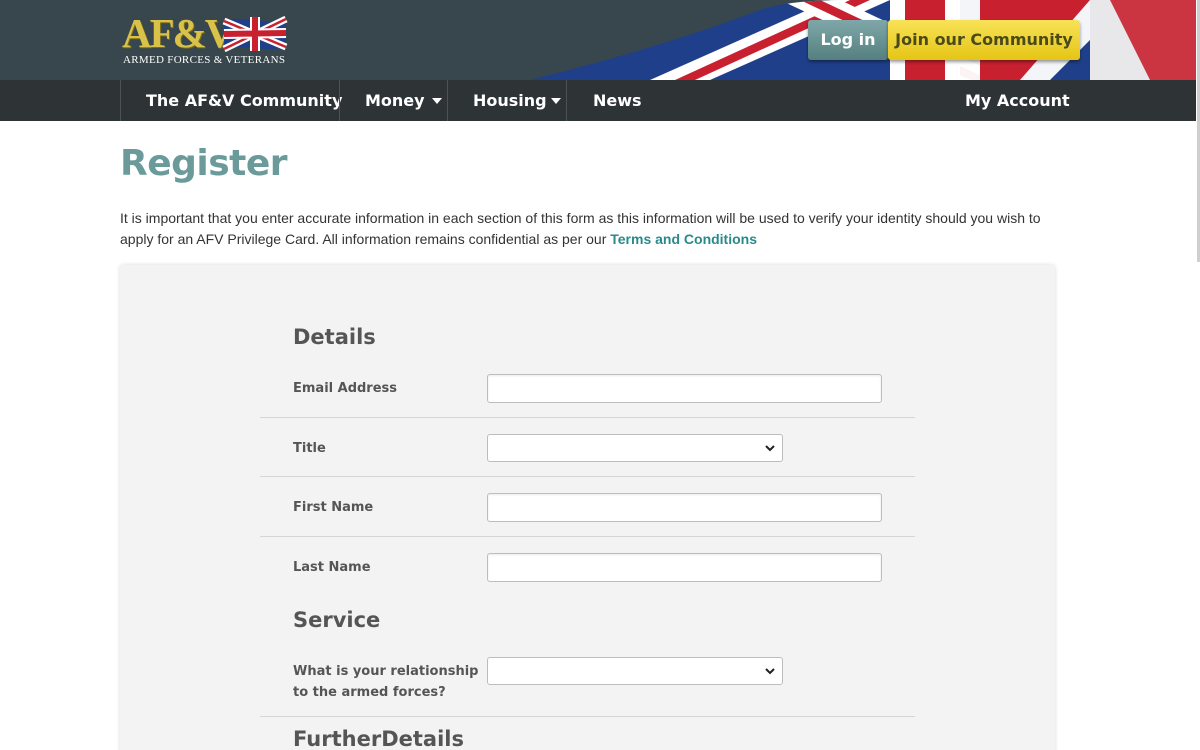 This screenshot has width=1200, height=750. Describe the element at coordinates (684, 567) in the screenshot. I see `last-name-field` at that location.